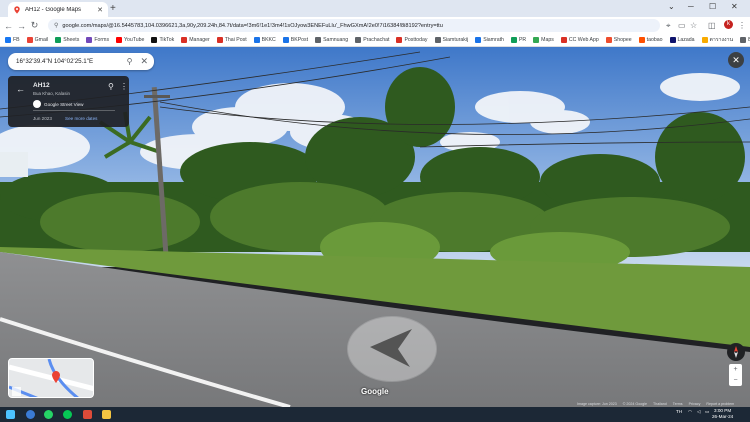 This screenshot has height=422, width=750. Describe the element at coordinates (735, 380) in the screenshot. I see `zoom-out-button: −` at that location.